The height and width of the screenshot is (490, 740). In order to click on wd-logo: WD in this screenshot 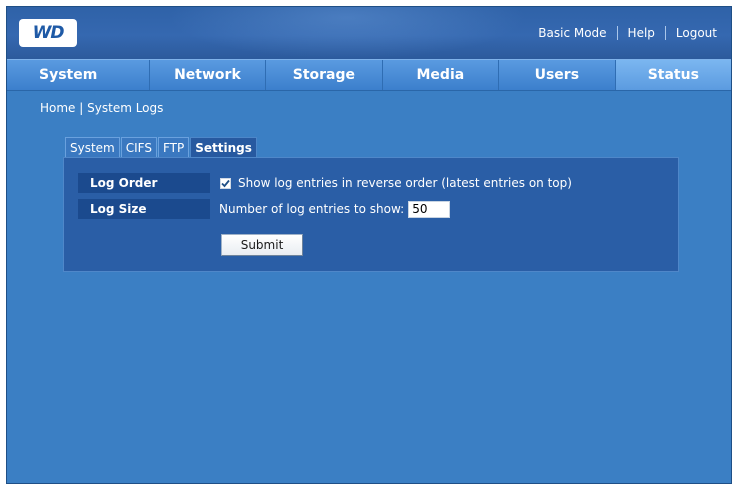, I will do `click(48, 33)`.